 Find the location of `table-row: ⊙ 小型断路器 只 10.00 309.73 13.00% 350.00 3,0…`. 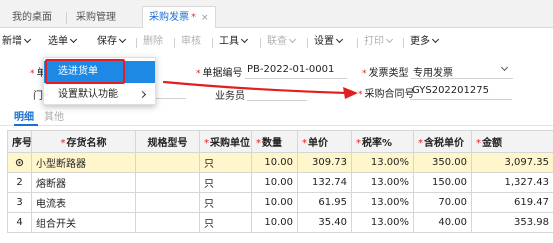

table-row: ⊙ 小型断路器 只 10.00 309.73 13.00% 350.00 3,0… is located at coordinates (280, 162).